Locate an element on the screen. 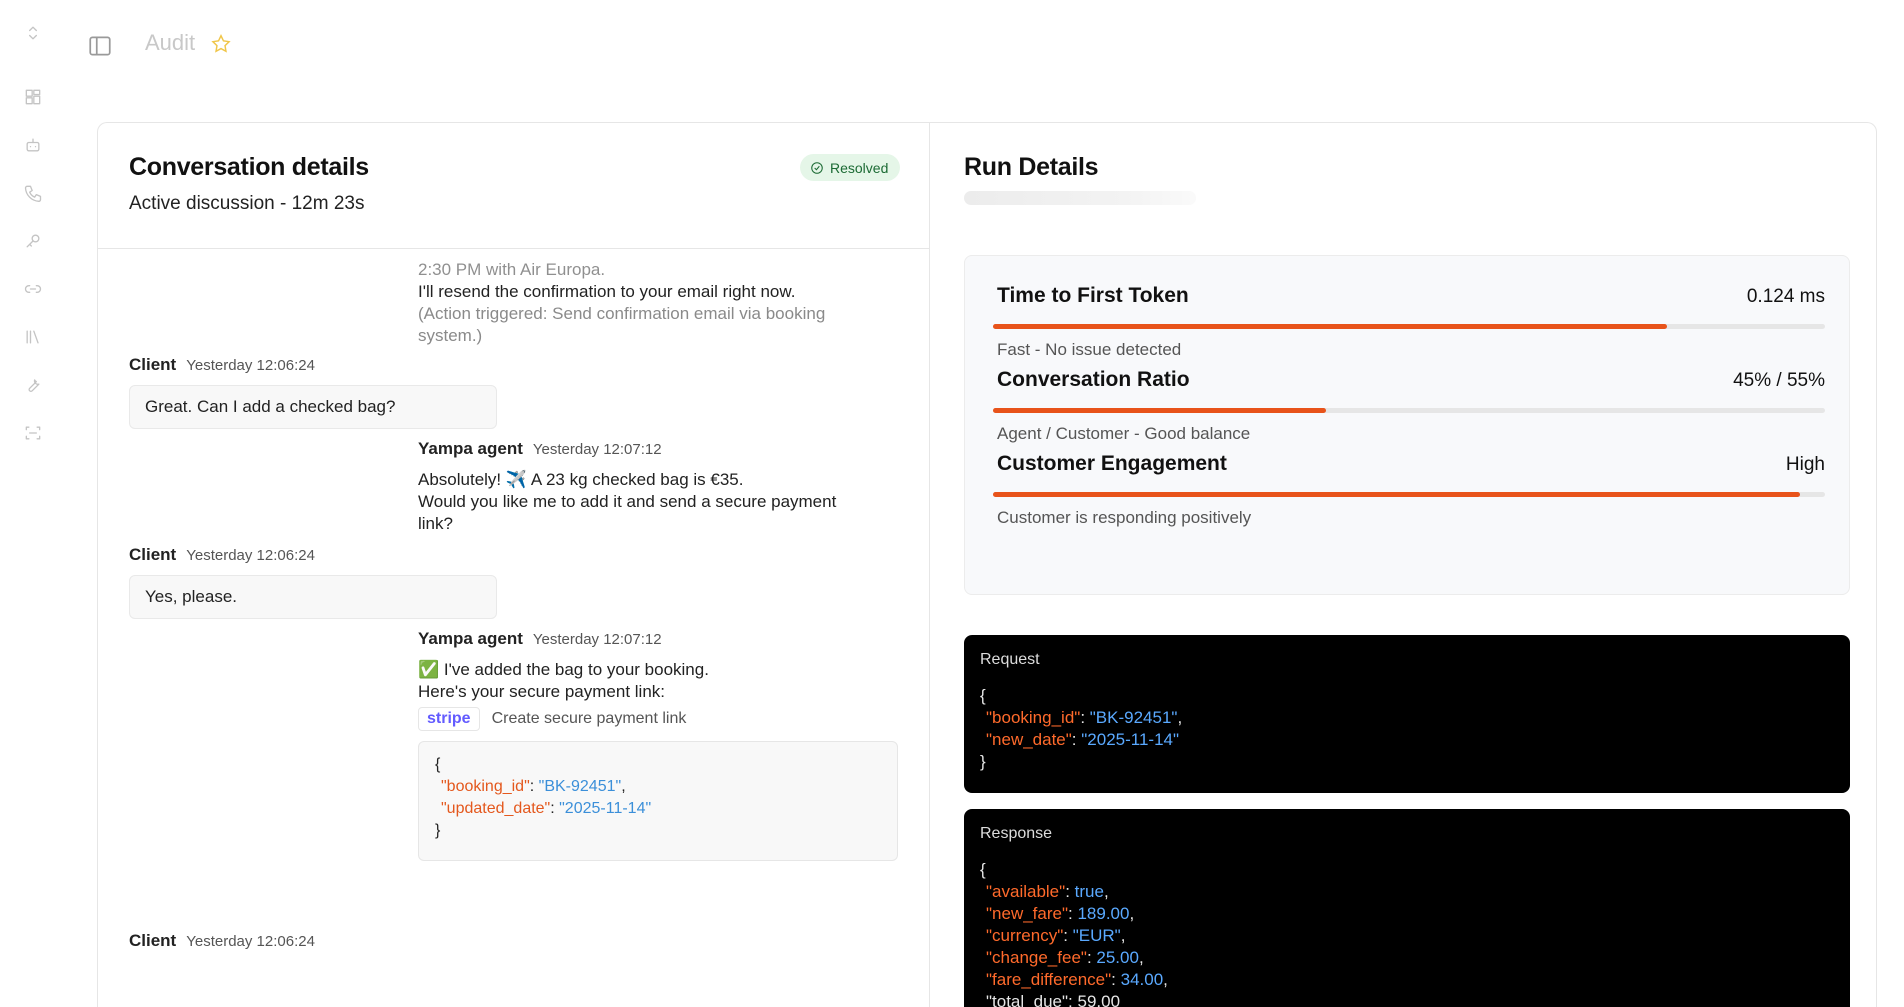  code-value: "2025-11-14" is located at coordinates (605, 808).